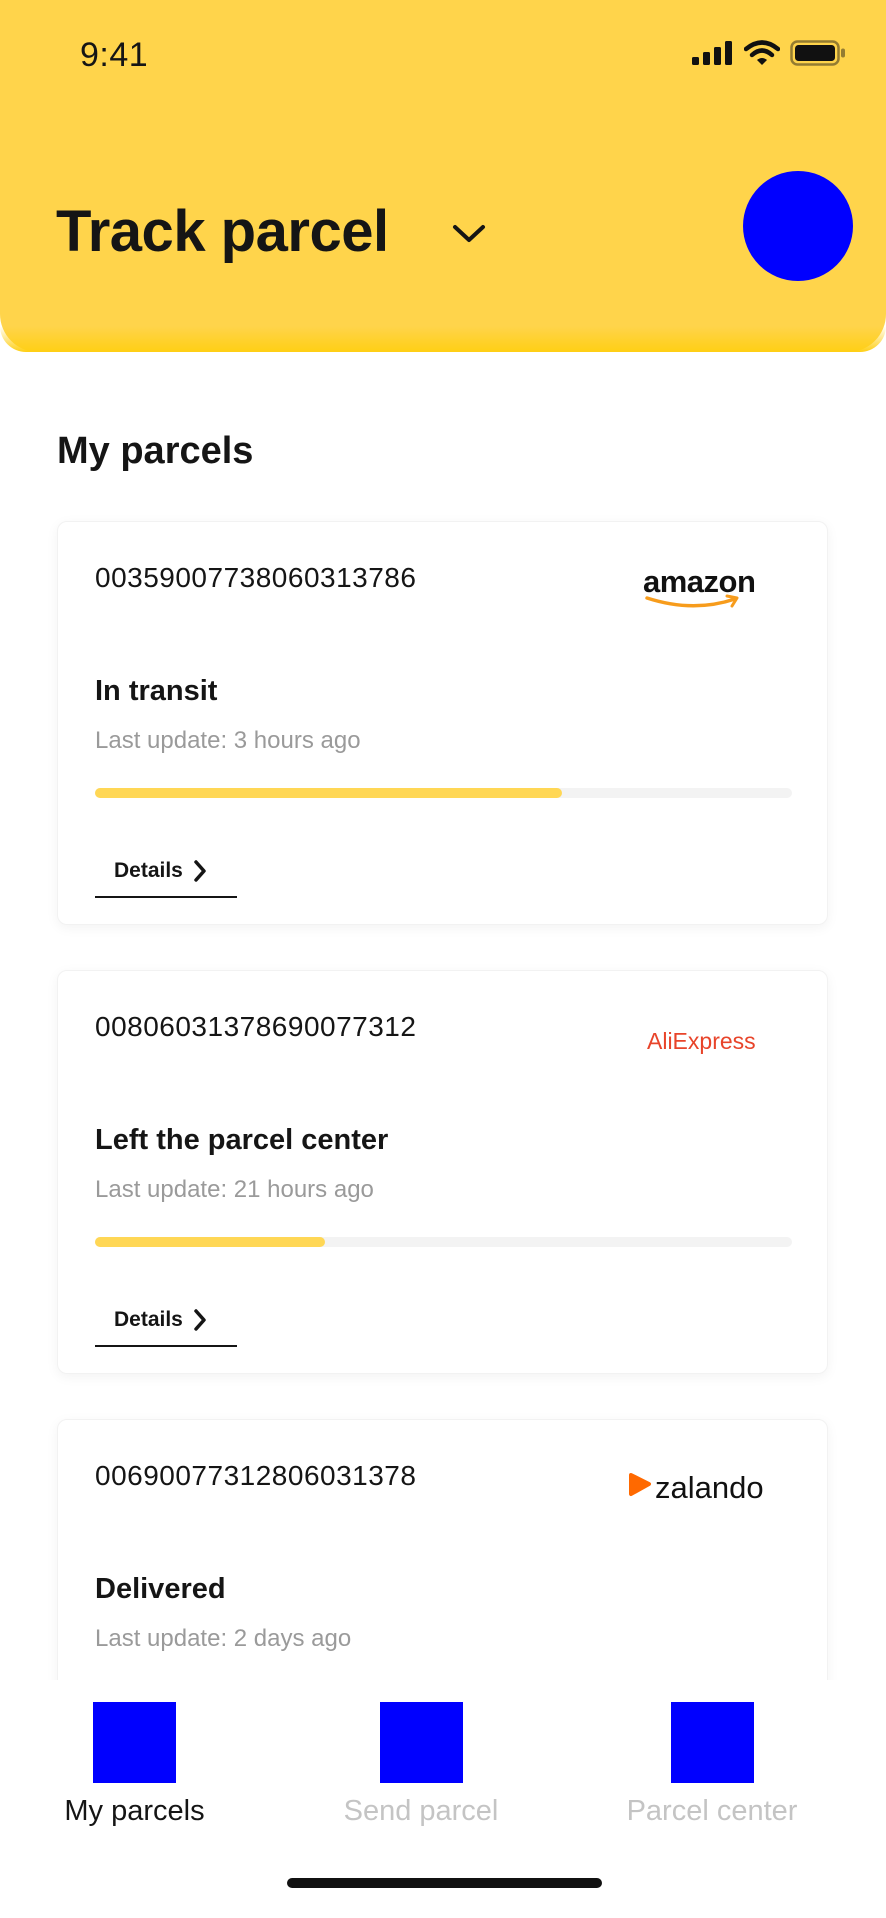 Image resolution: width=886 pixels, height=1918 pixels. I want to click on zalando-logo: zalando, so click(696, 1487).